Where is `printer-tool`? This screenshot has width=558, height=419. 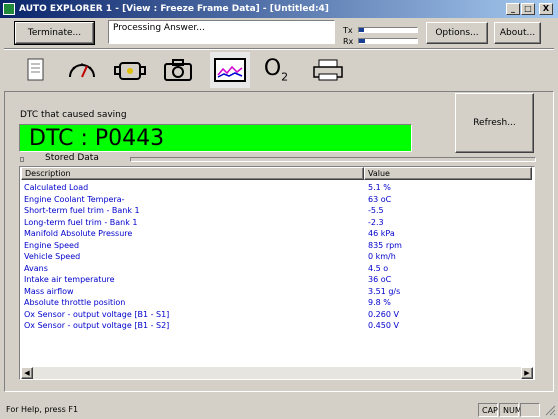 printer-tool is located at coordinates (328, 70).